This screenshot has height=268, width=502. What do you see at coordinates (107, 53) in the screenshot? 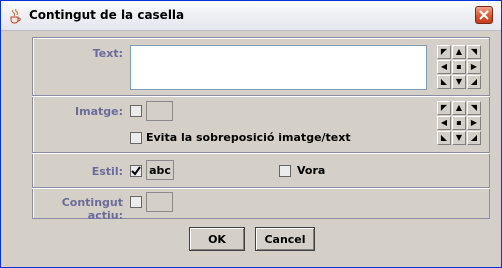
I see `text-label: Text:` at bounding box center [107, 53].